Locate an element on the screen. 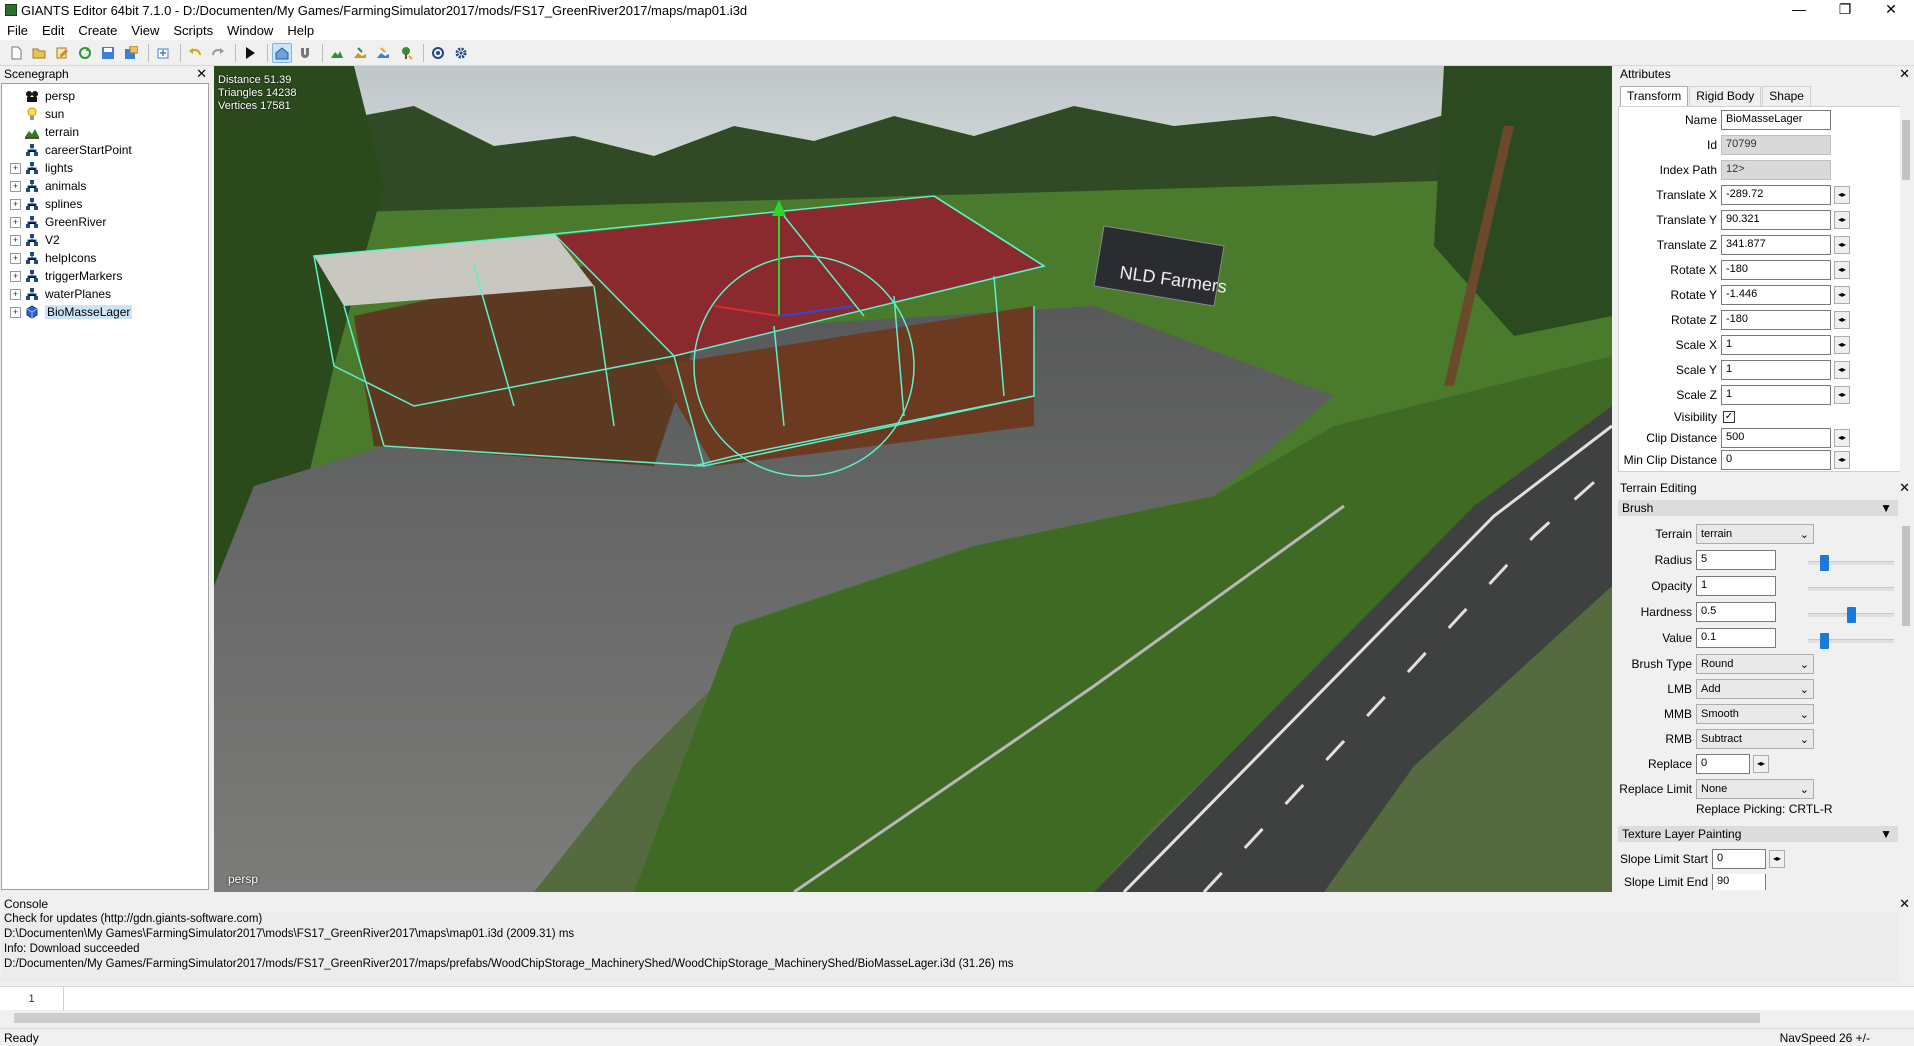  opacity-field: 1 is located at coordinates (1736, 586).